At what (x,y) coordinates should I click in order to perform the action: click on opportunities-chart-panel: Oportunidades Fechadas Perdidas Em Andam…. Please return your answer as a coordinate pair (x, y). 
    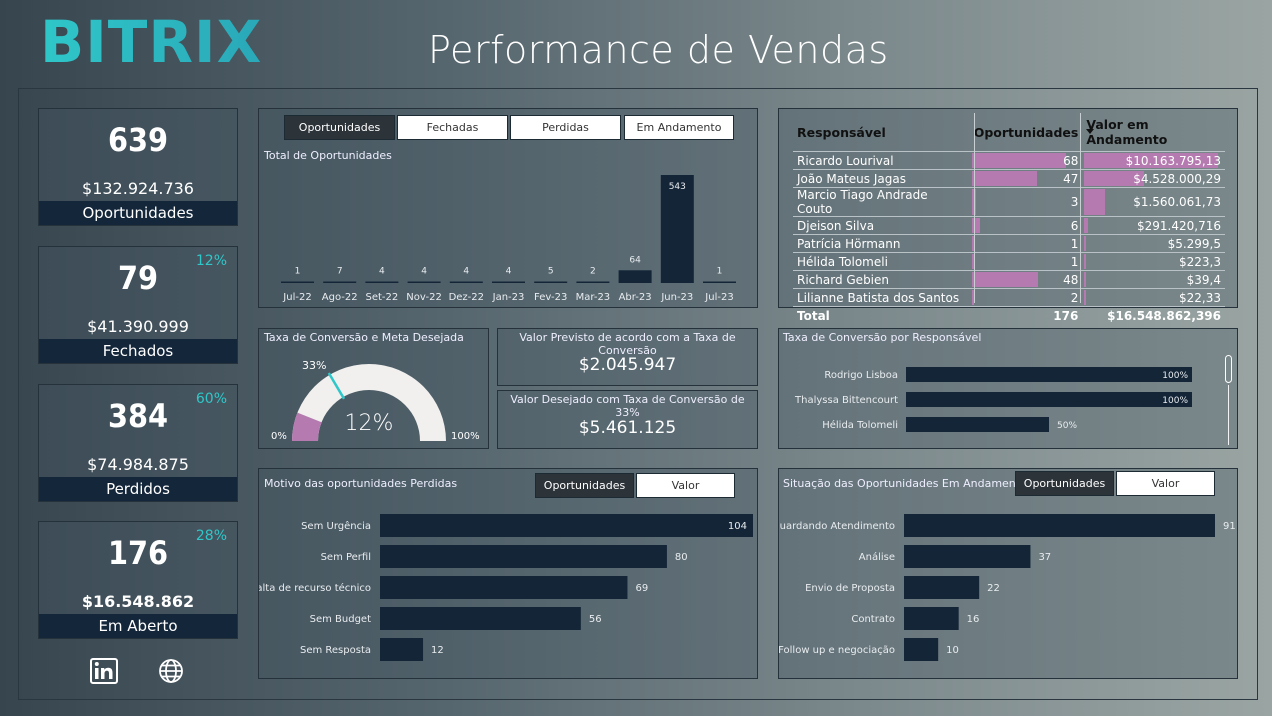
    Looking at the image, I should click on (508, 208).